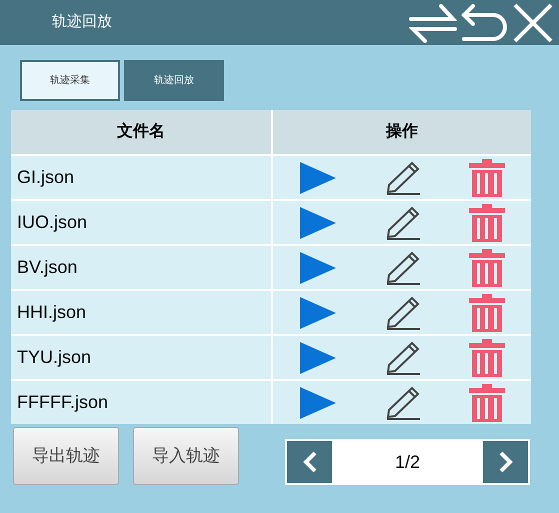 This screenshot has width=559, height=513. Describe the element at coordinates (141, 312) in the screenshot. I see `table-cell: HHI.json` at that location.